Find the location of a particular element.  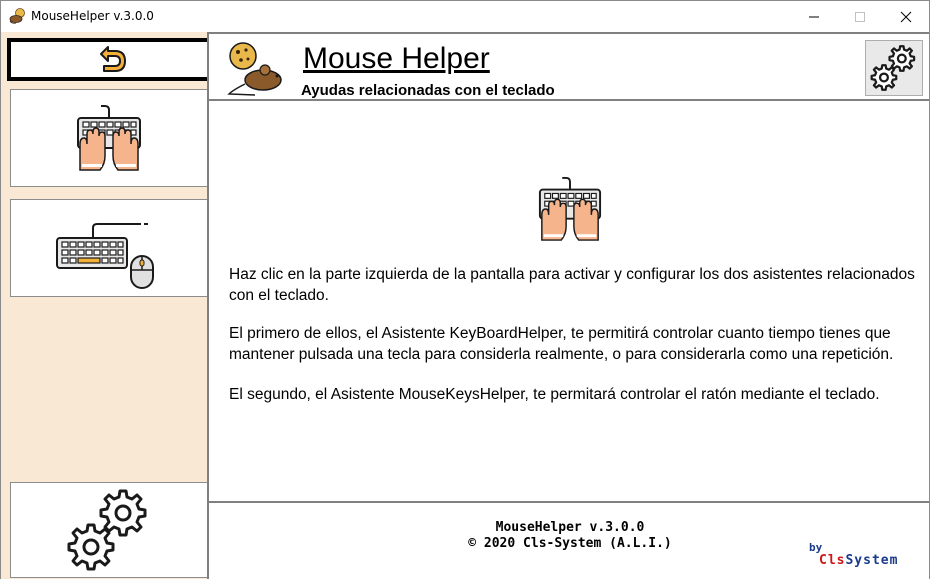

maximize-icon is located at coordinates (860, 16).